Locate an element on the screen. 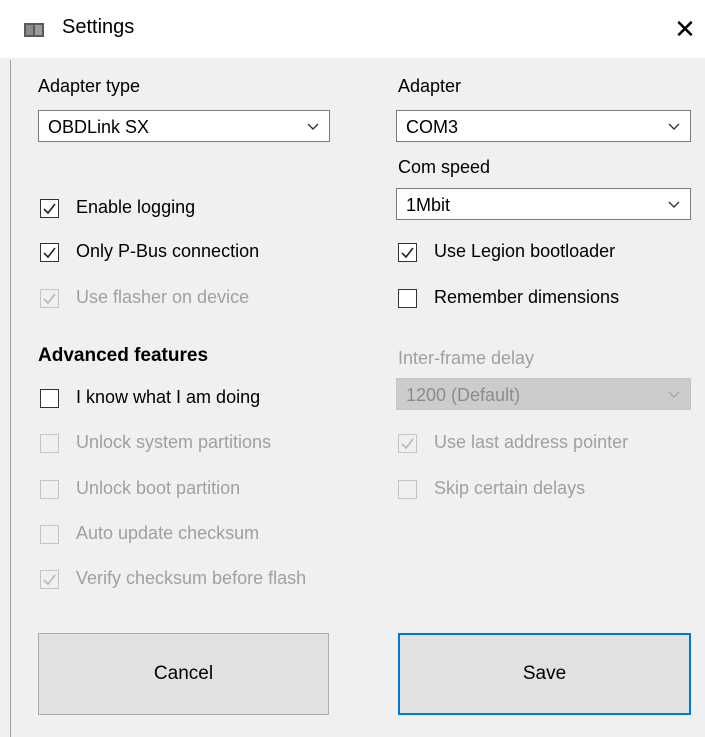 This screenshot has height=737, width=705. save-button: Save is located at coordinates (544, 674).